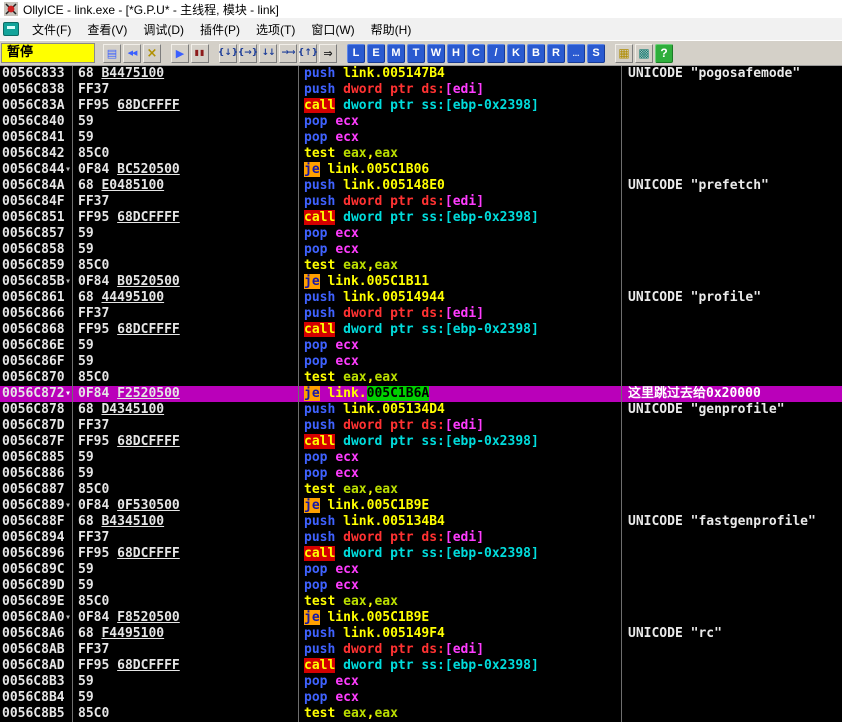  Describe the element at coordinates (107, 29) in the screenshot. I see `menu-view: 查看(V)` at that location.